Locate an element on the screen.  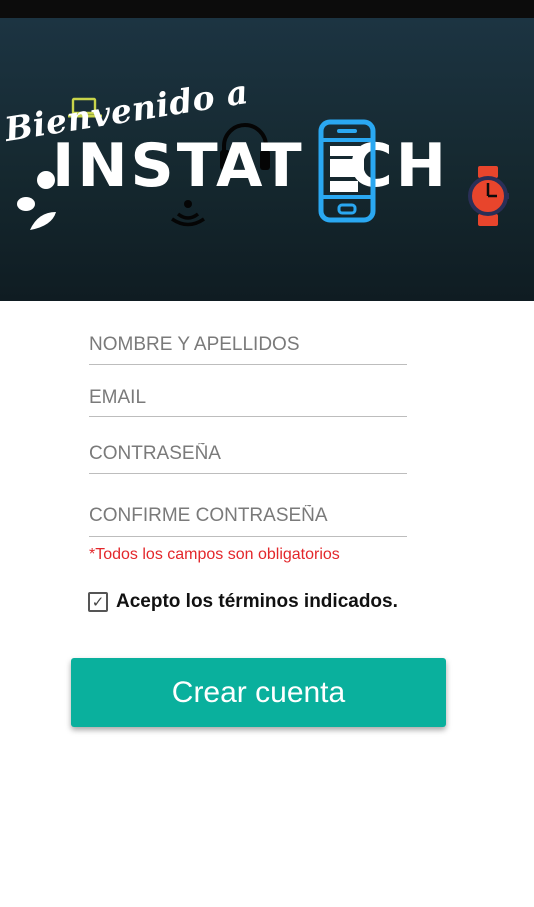
terms-label: Acepto los términos indicados. is located at coordinates (257, 601).